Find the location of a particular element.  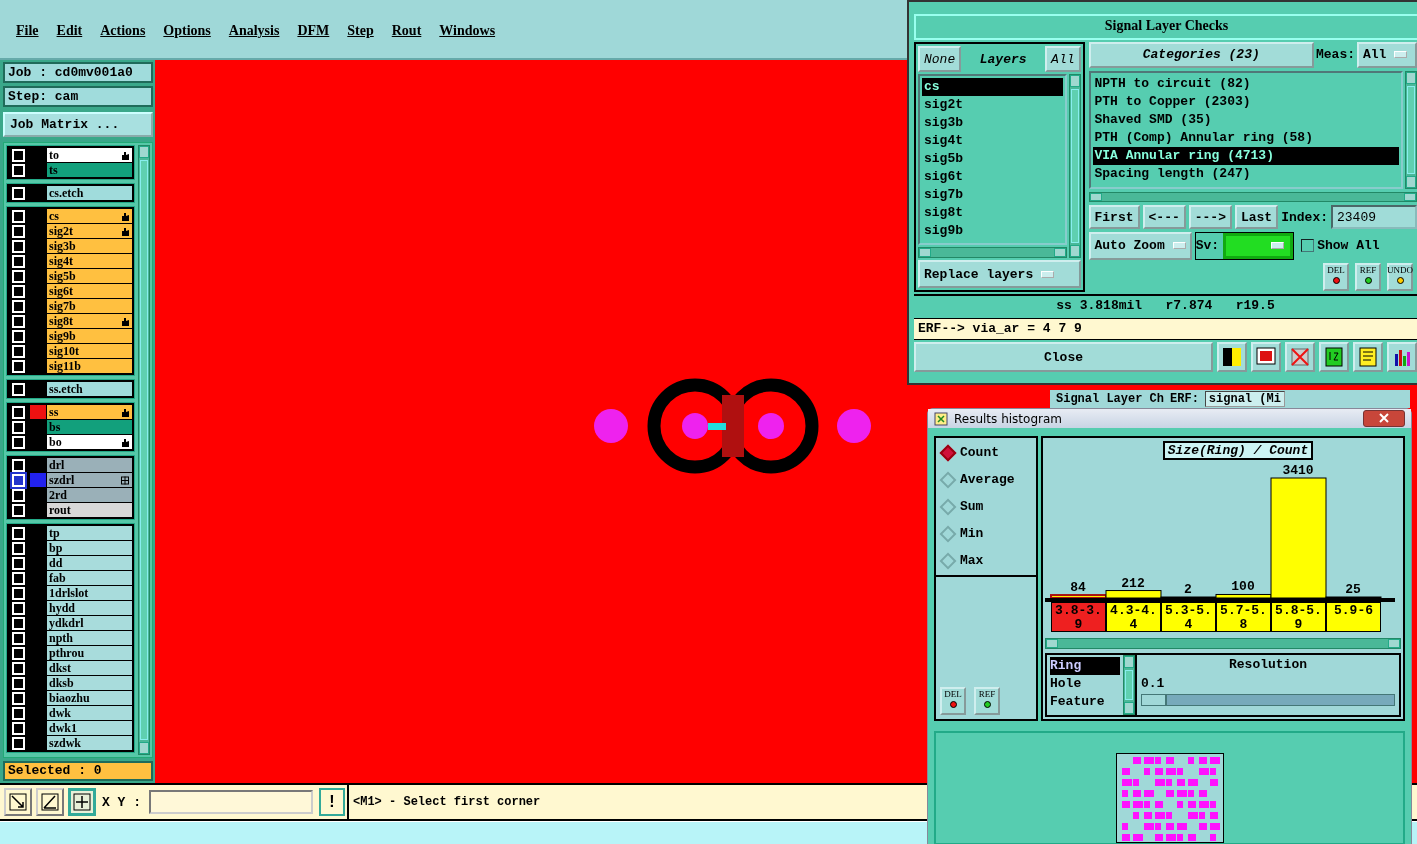

menu-item: Windows is located at coordinates (467, 31).